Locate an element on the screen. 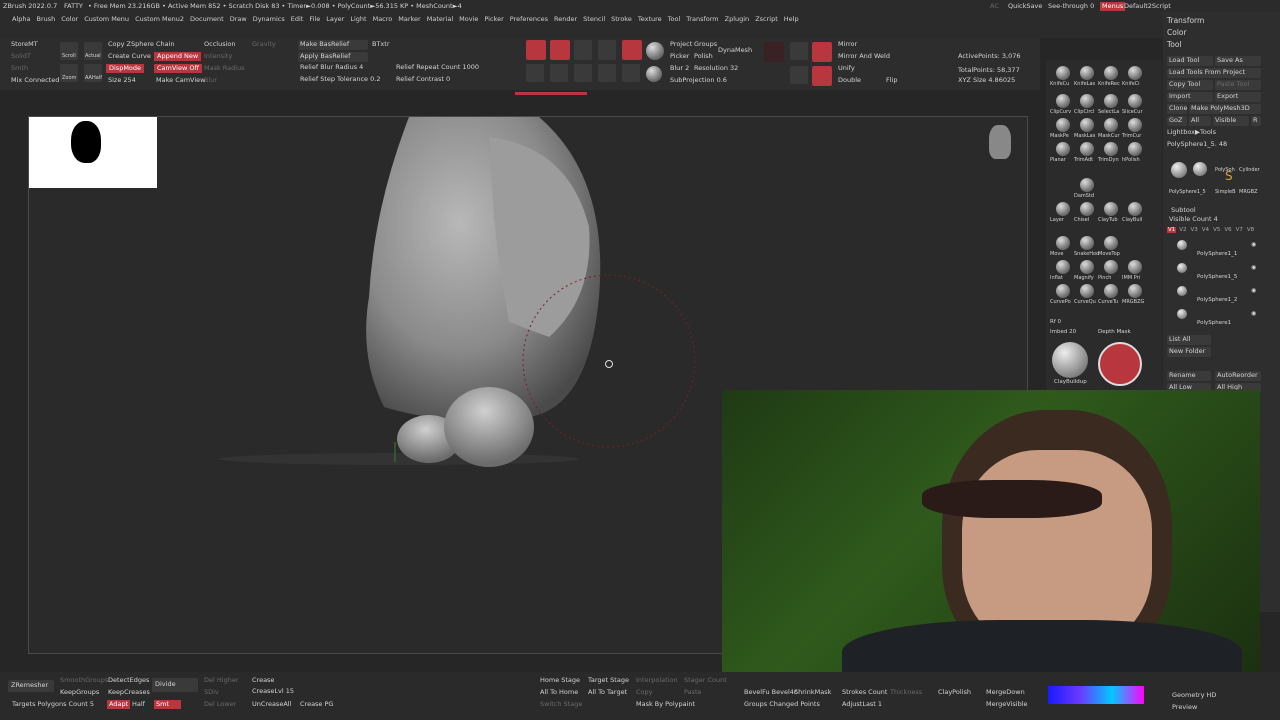 The width and height of the screenshot is (1280, 720). brush-snakehoo-icon is located at coordinates (1087, 243).